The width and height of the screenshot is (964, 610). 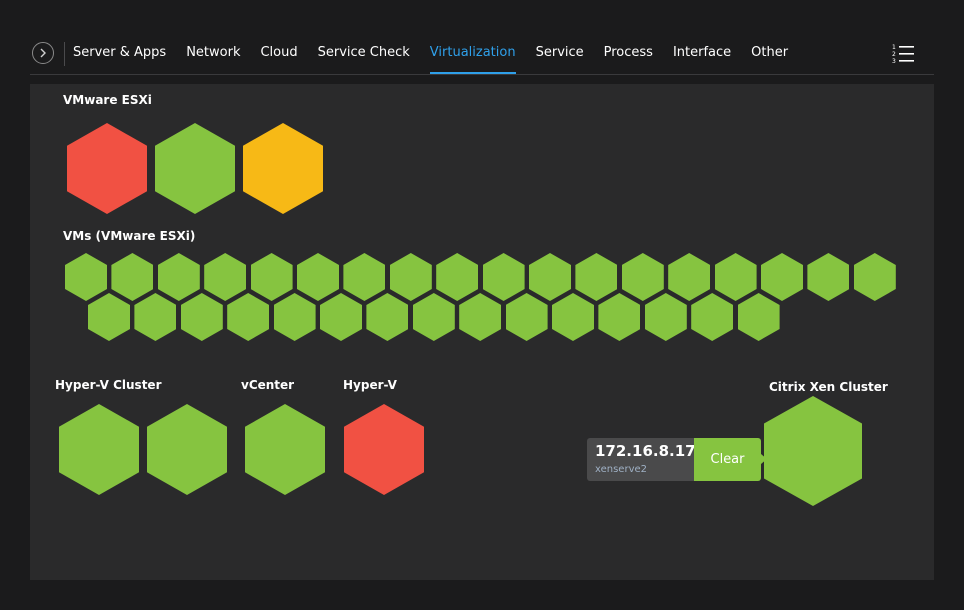 What do you see at coordinates (894, 54) in the screenshot?
I see `svg-text: 2` at bounding box center [894, 54].